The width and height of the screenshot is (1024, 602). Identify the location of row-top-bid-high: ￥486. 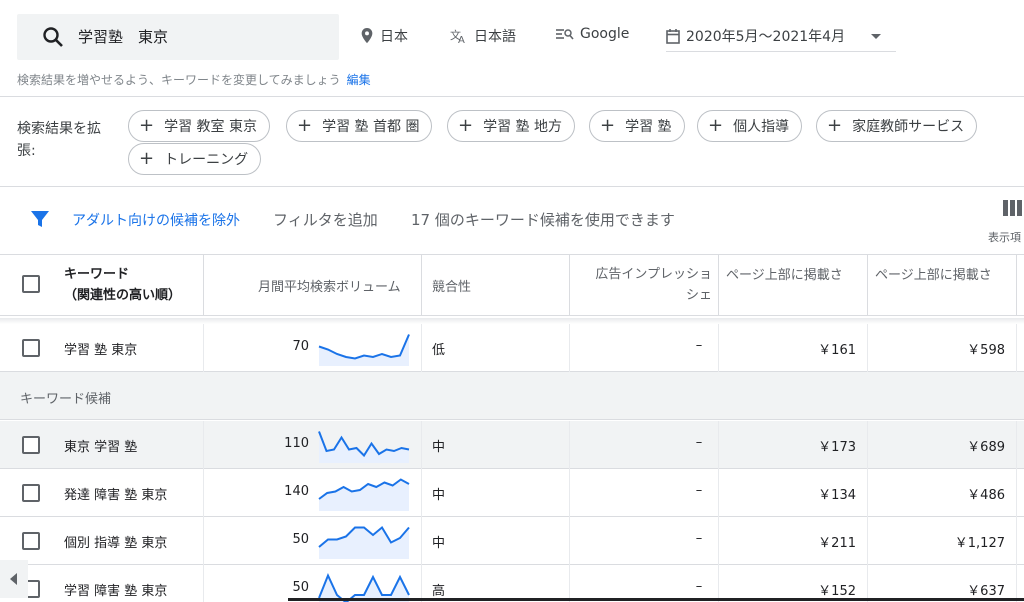
(986, 495).